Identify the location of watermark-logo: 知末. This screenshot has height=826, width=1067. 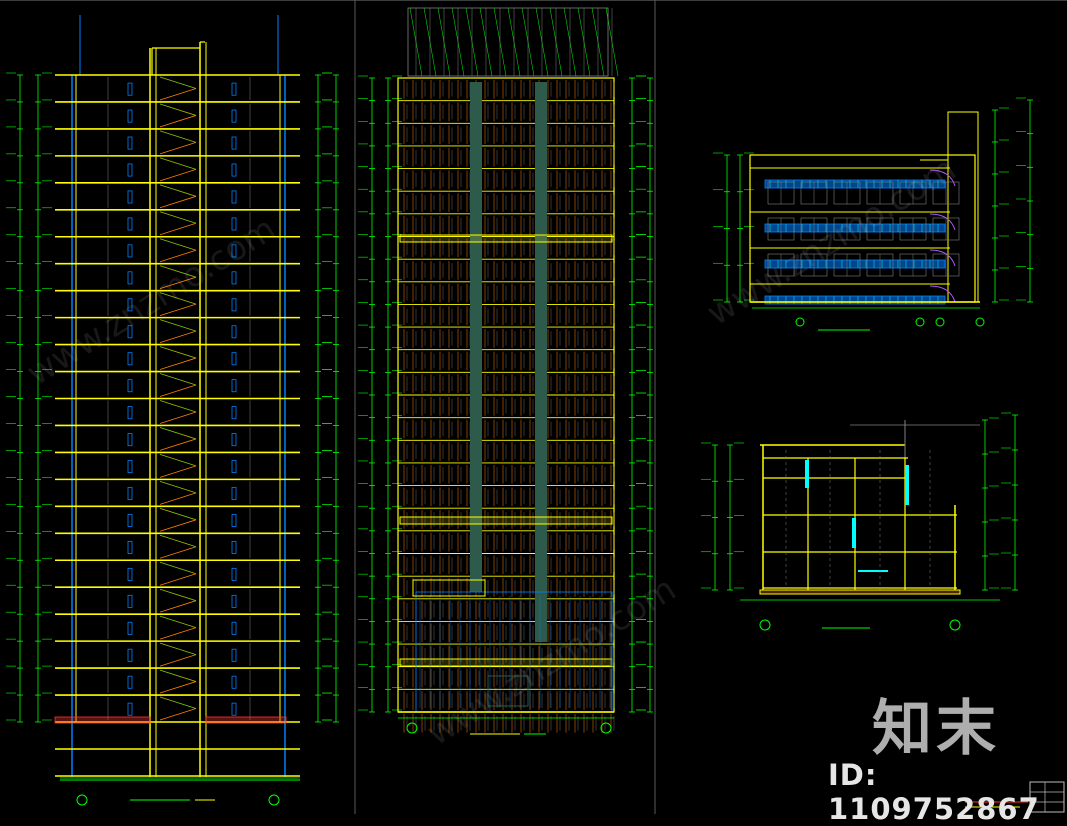
(936, 729).